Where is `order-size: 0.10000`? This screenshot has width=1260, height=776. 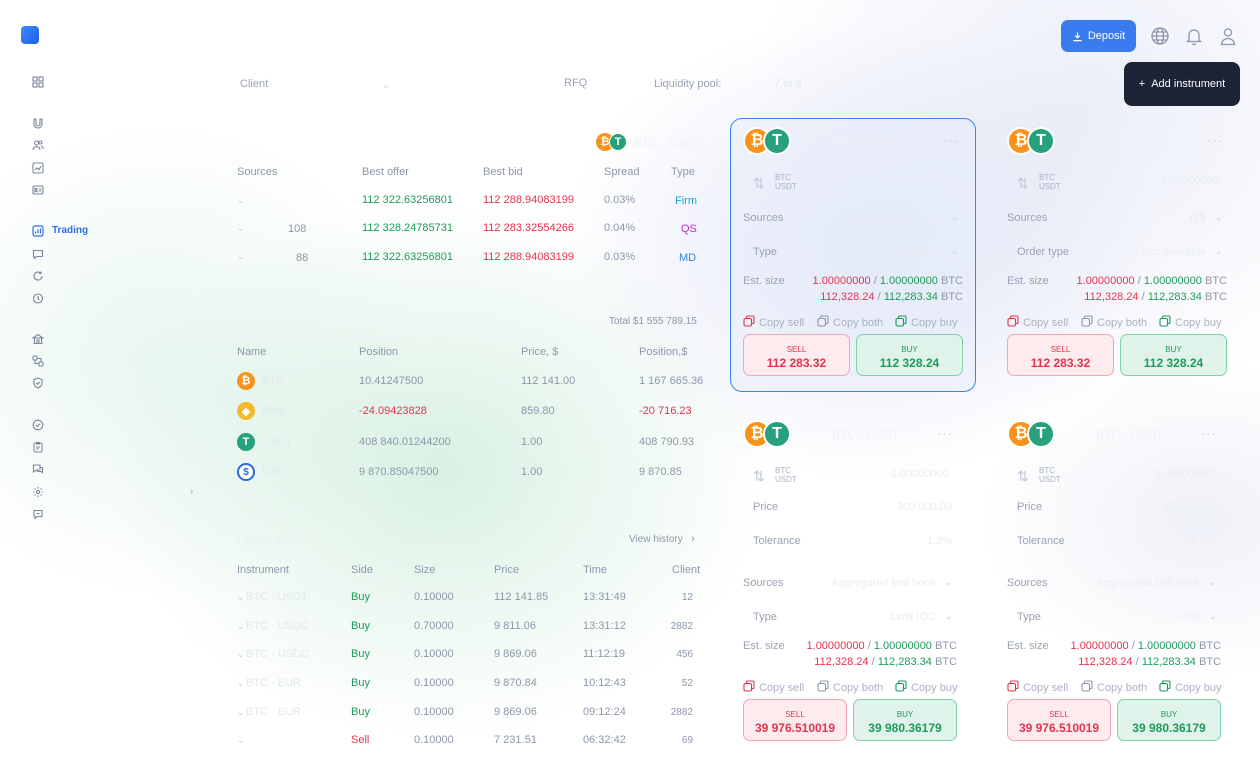 order-size: 0.10000 is located at coordinates (434, 597).